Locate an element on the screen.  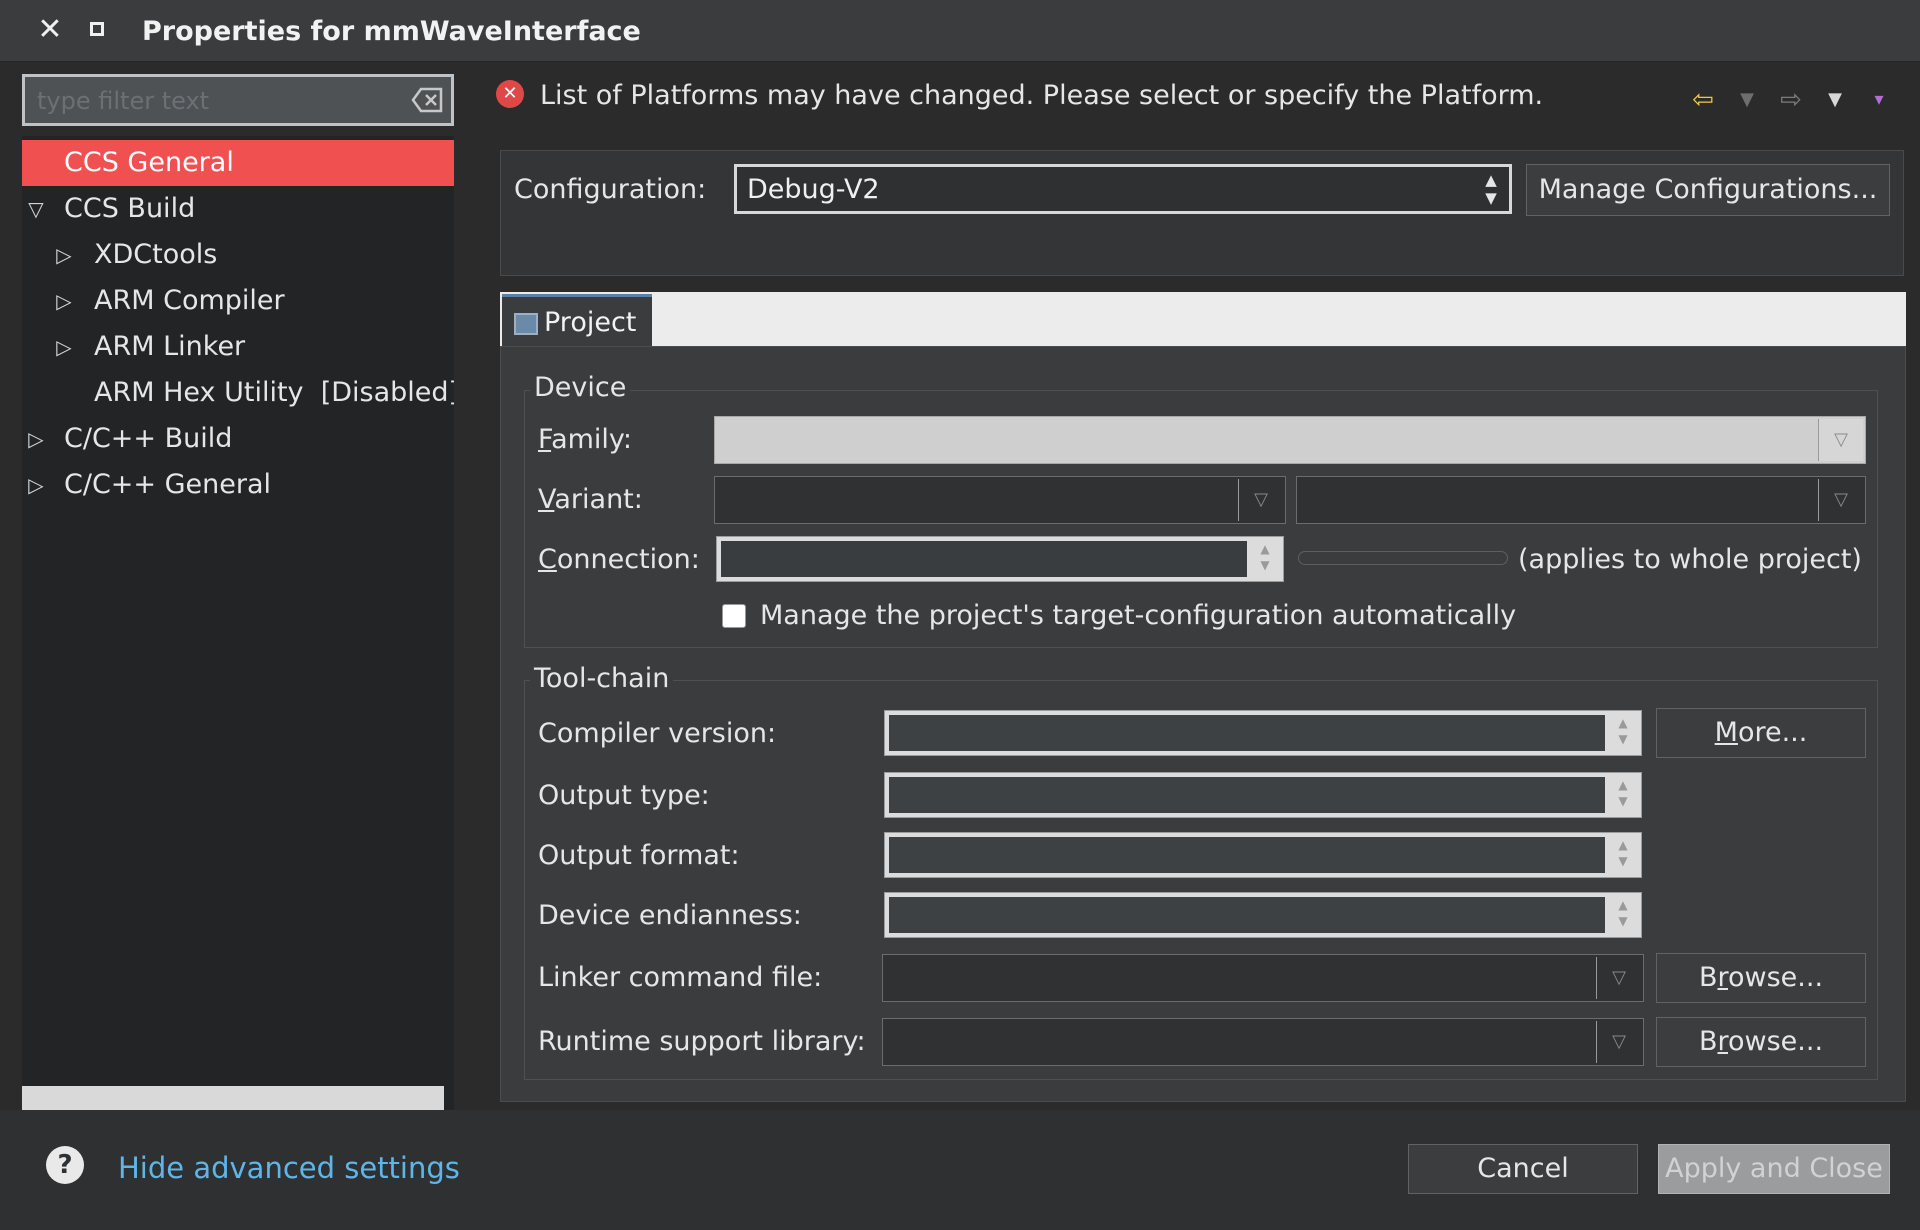
device-endianness-label: Device endianness: is located at coordinates (670, 915).